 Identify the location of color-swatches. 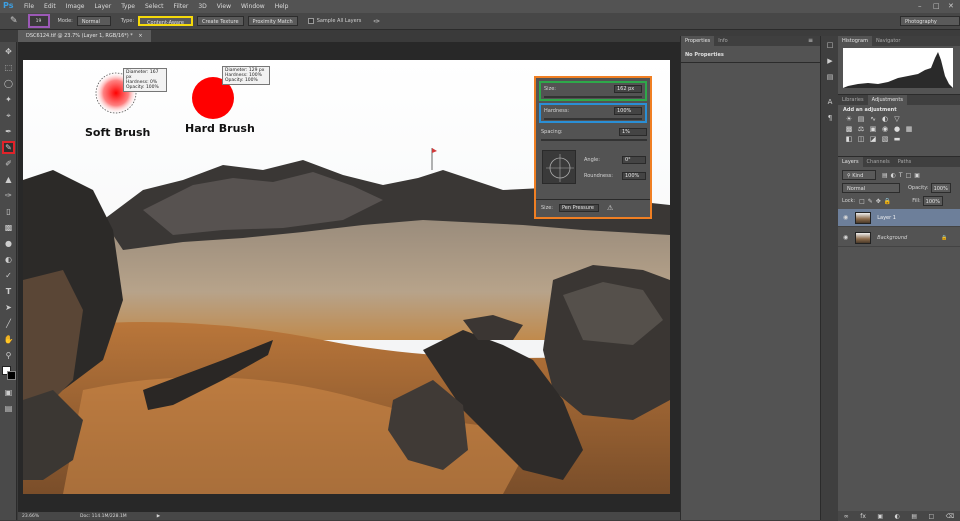
(9, 374).